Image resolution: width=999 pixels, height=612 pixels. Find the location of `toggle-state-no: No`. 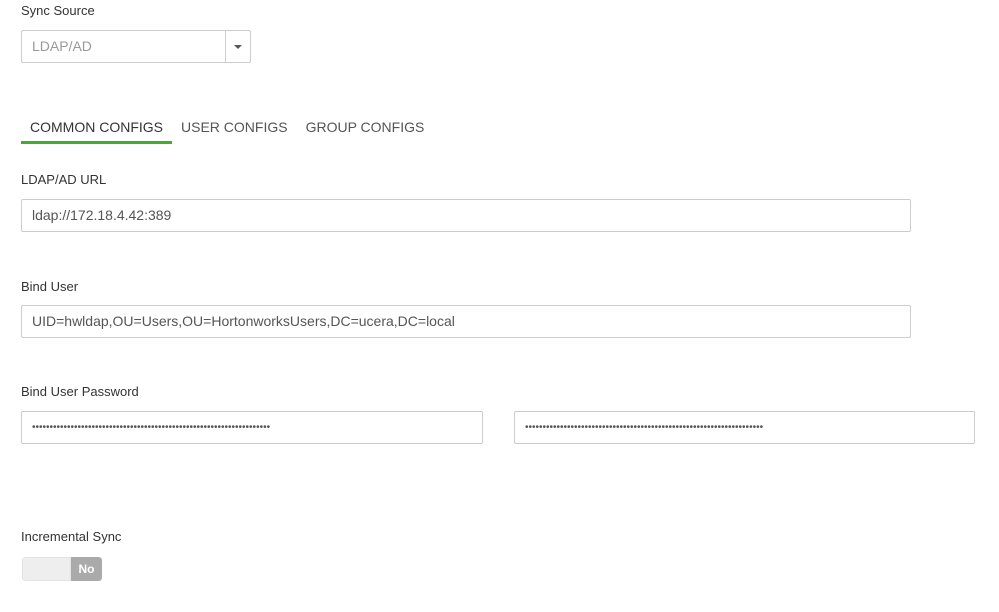

toggle-state-no: No is located at coordinates (86, 569).